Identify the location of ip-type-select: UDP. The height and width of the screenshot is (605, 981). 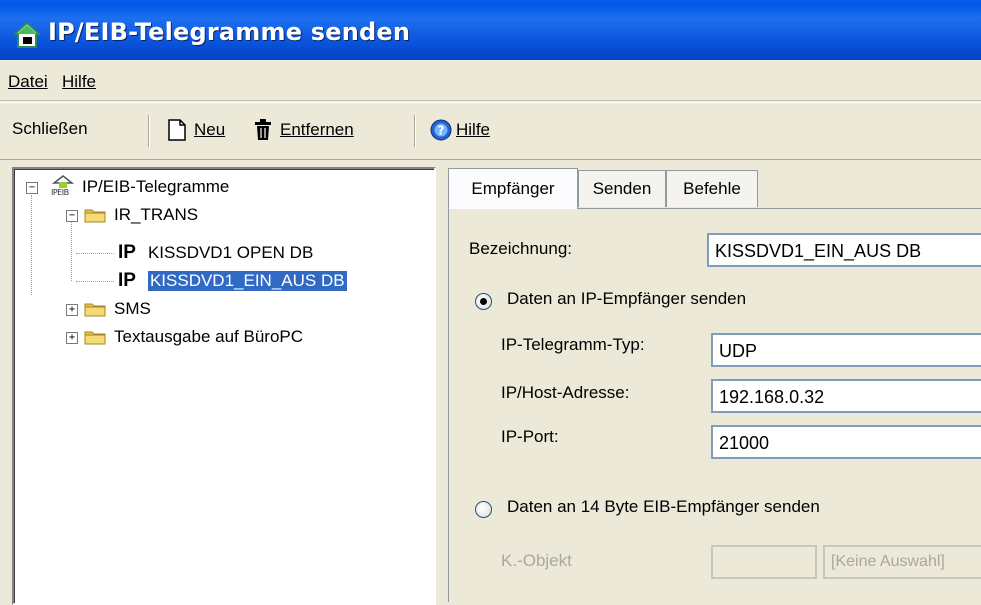
(846, 350).